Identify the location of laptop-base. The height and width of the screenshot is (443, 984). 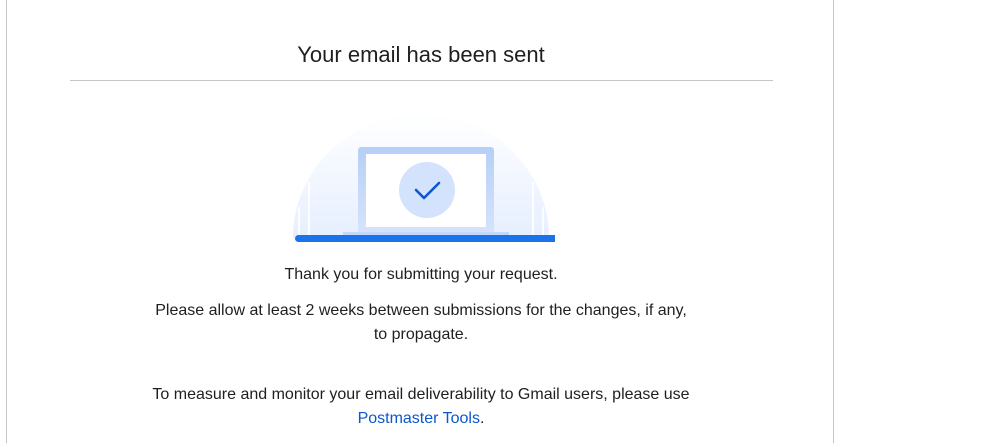
(425, 238).